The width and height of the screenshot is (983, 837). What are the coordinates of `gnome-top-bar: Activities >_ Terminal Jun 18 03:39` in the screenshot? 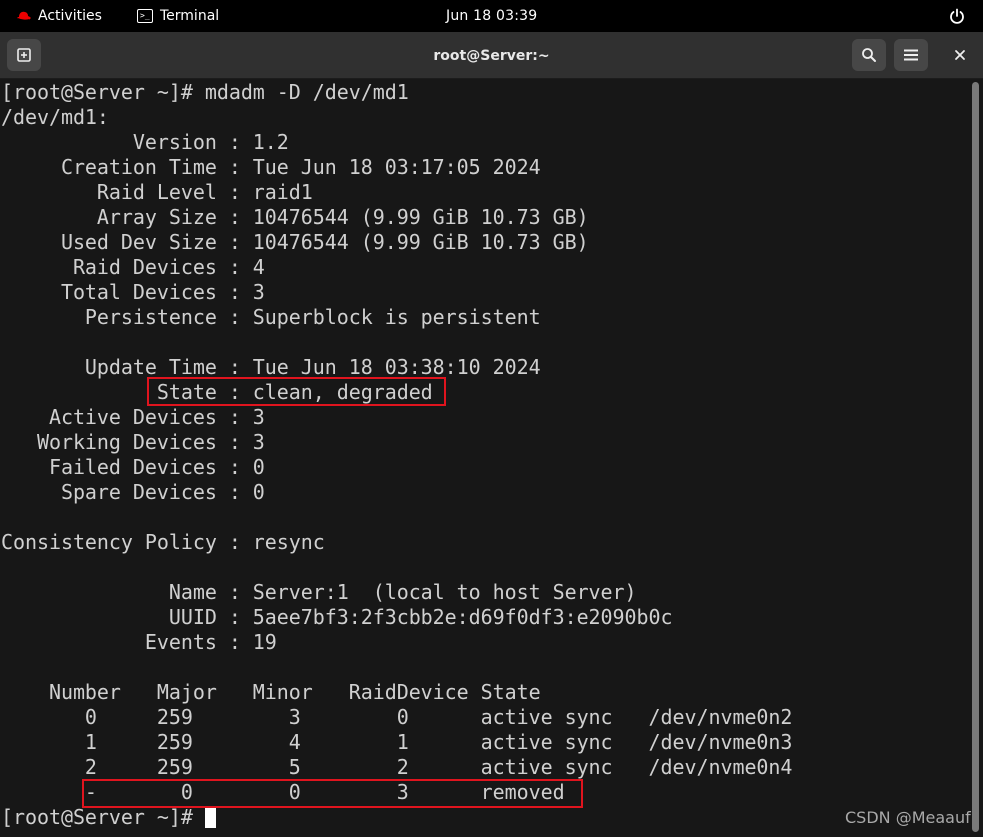 It's located at (491, 16).